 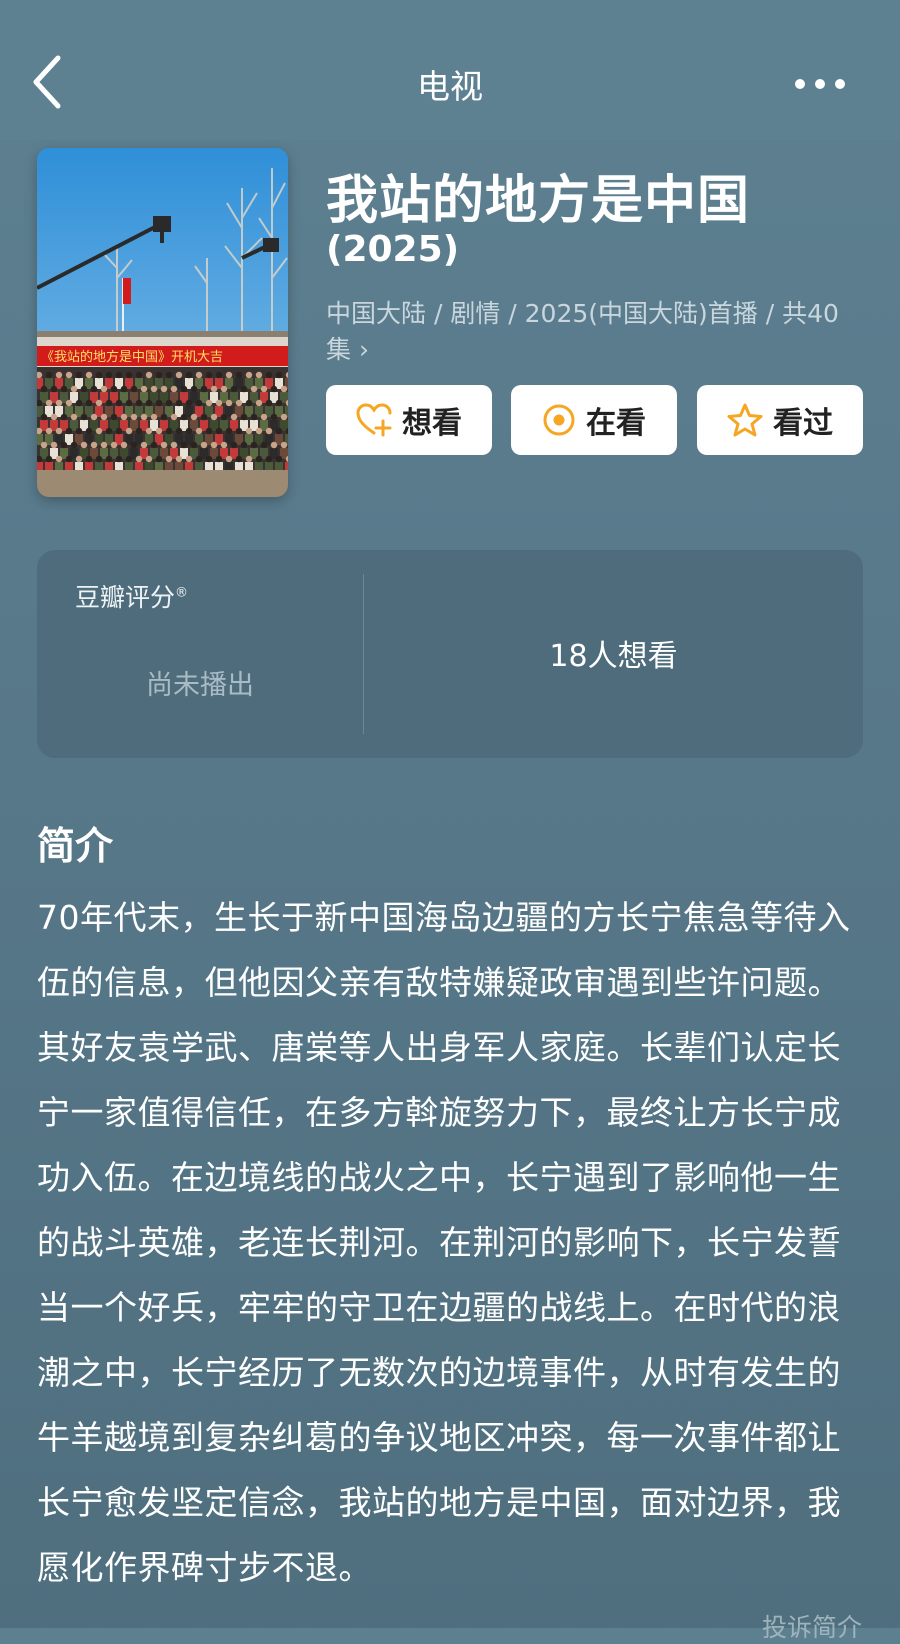 What do you see at coordinates (374, 420) in the screenshot?
I see `heart-plus-icon` at bounding box center [374, 420].